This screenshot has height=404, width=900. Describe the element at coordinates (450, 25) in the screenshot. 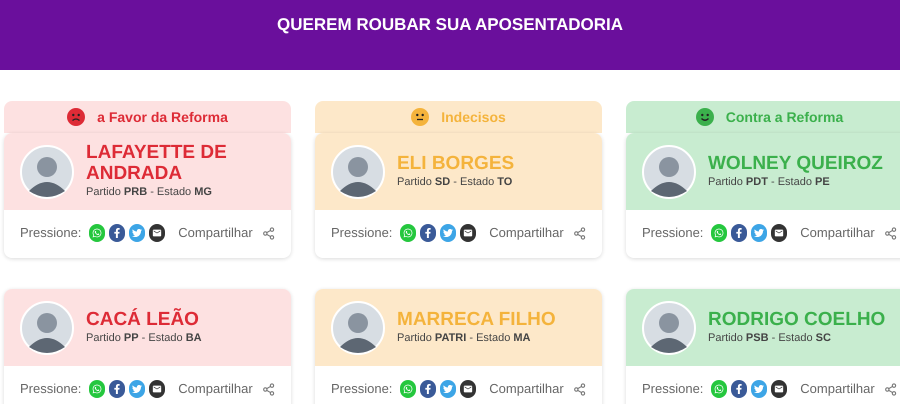

I see `page-title: QUEREM ROUBAR SUA APOSENTADORIA` at that location.